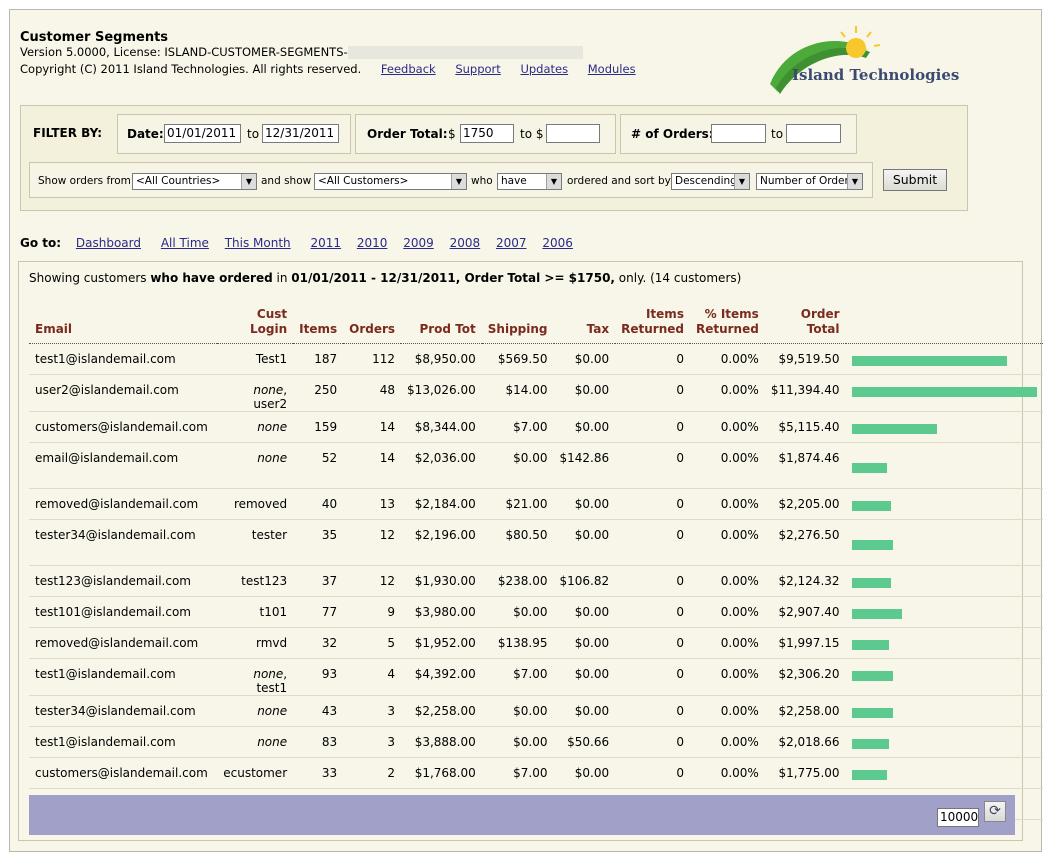 Image resolution: width=1050 pixels, height=859 pixels. What do you see at coordinates (727, 325) in the screenshot?
I see `col-pct-items-returned: % Items Returned` at bounding box center [727, 325].